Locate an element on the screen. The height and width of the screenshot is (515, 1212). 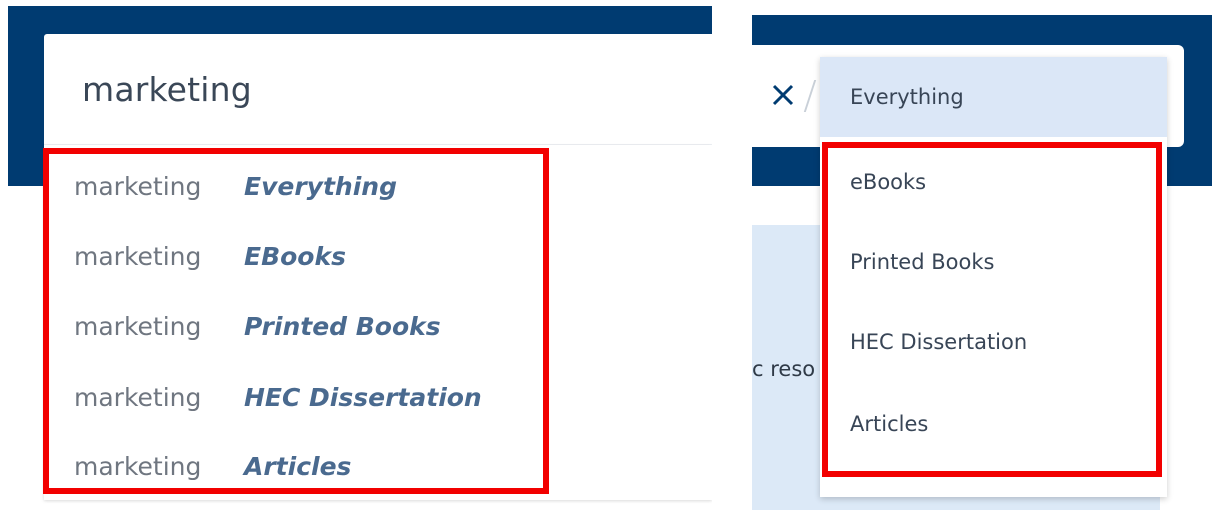
suggestion-item-printed-books: marketing Printed Books is located at coordinates (304, 326).